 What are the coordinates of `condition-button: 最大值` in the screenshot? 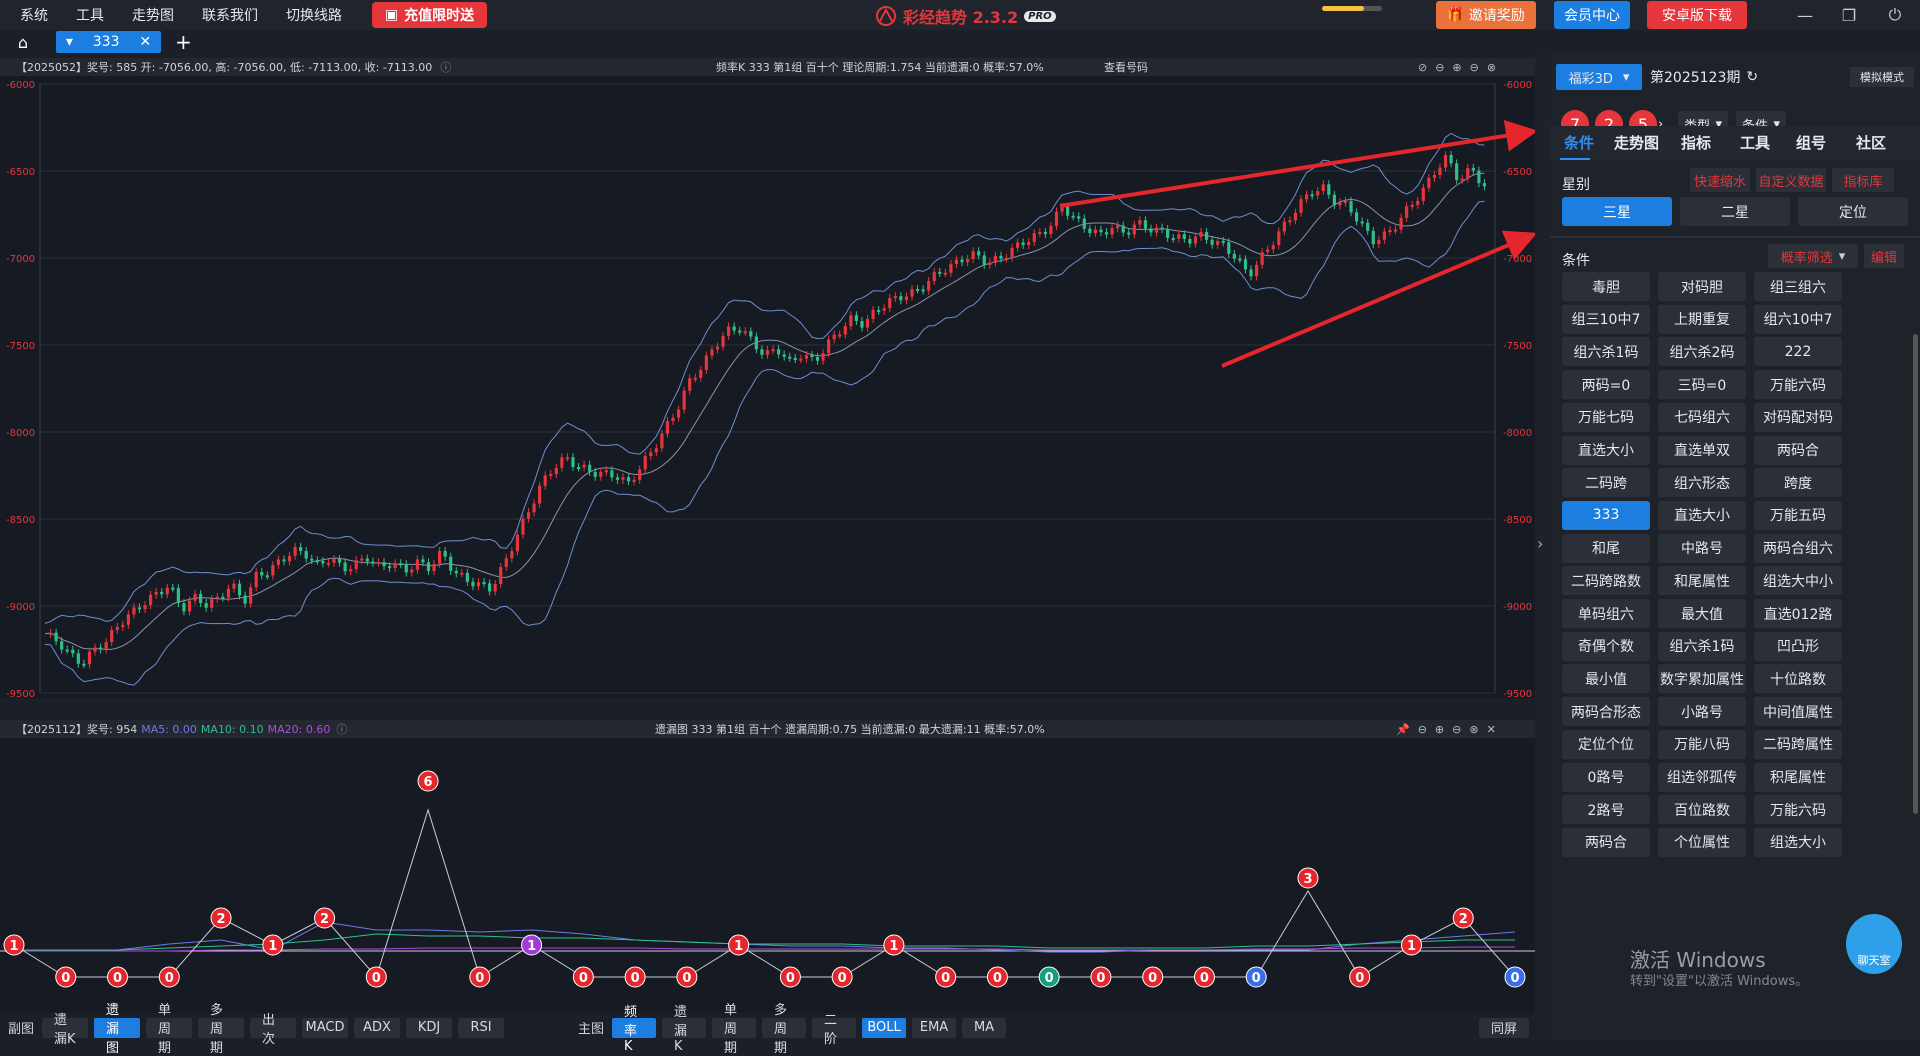 It's located at (1702, 613).